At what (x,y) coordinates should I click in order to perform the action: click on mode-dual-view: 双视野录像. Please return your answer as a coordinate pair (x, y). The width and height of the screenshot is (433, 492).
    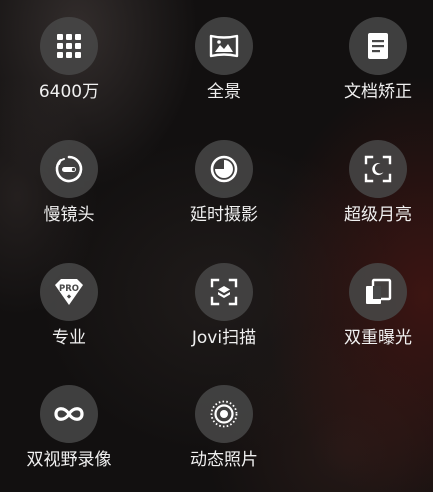
    Looking at the image, I should click on (69, 430).